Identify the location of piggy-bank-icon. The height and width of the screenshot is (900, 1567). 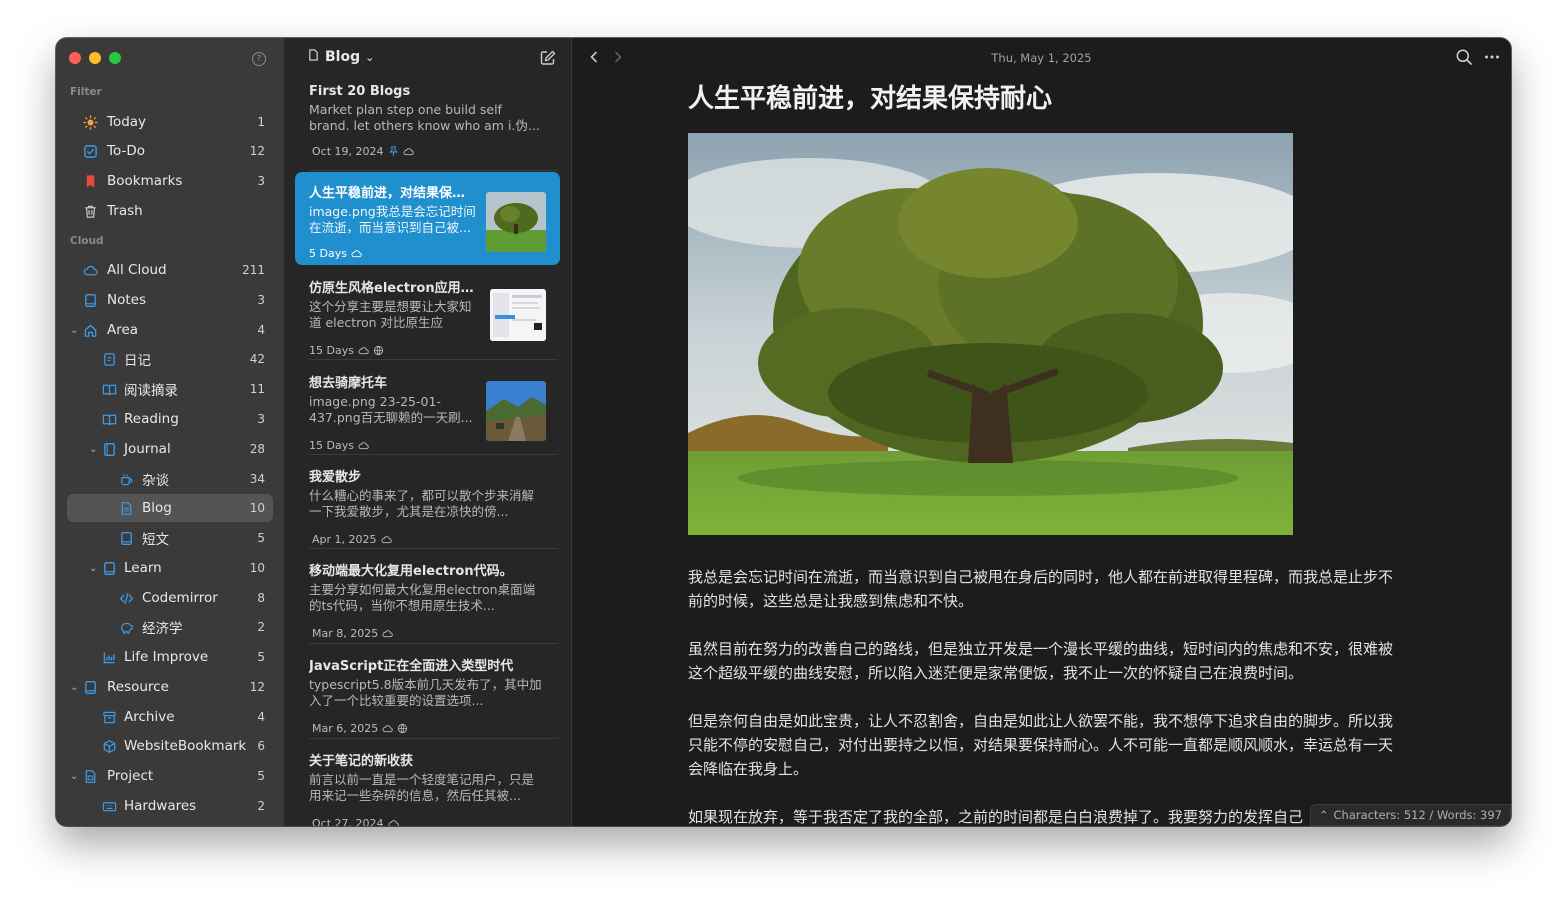
(126, 627).